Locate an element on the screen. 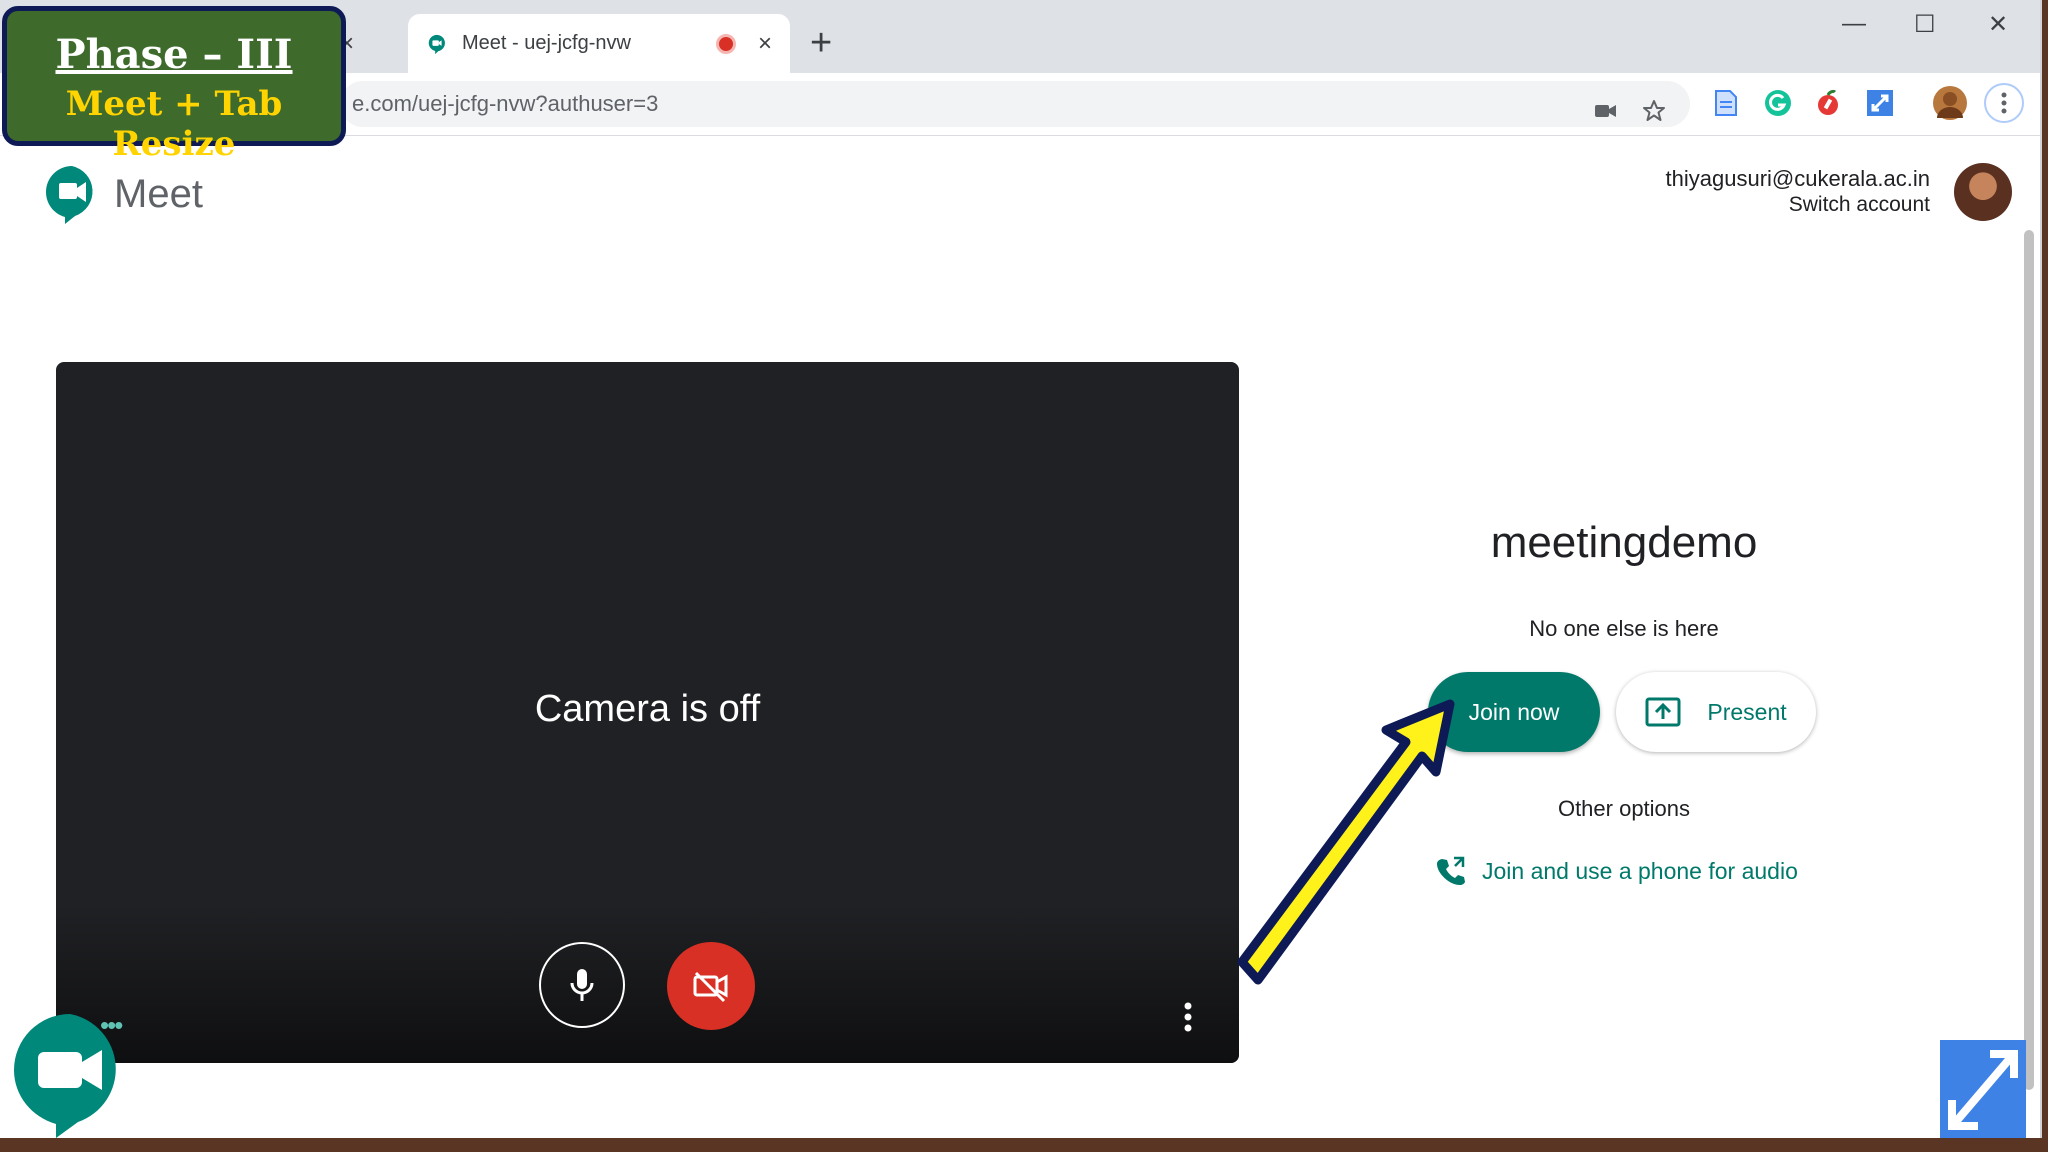 This screenshot has height=1152, width=2048. camera-icon is located at coordinates (1606, 111).